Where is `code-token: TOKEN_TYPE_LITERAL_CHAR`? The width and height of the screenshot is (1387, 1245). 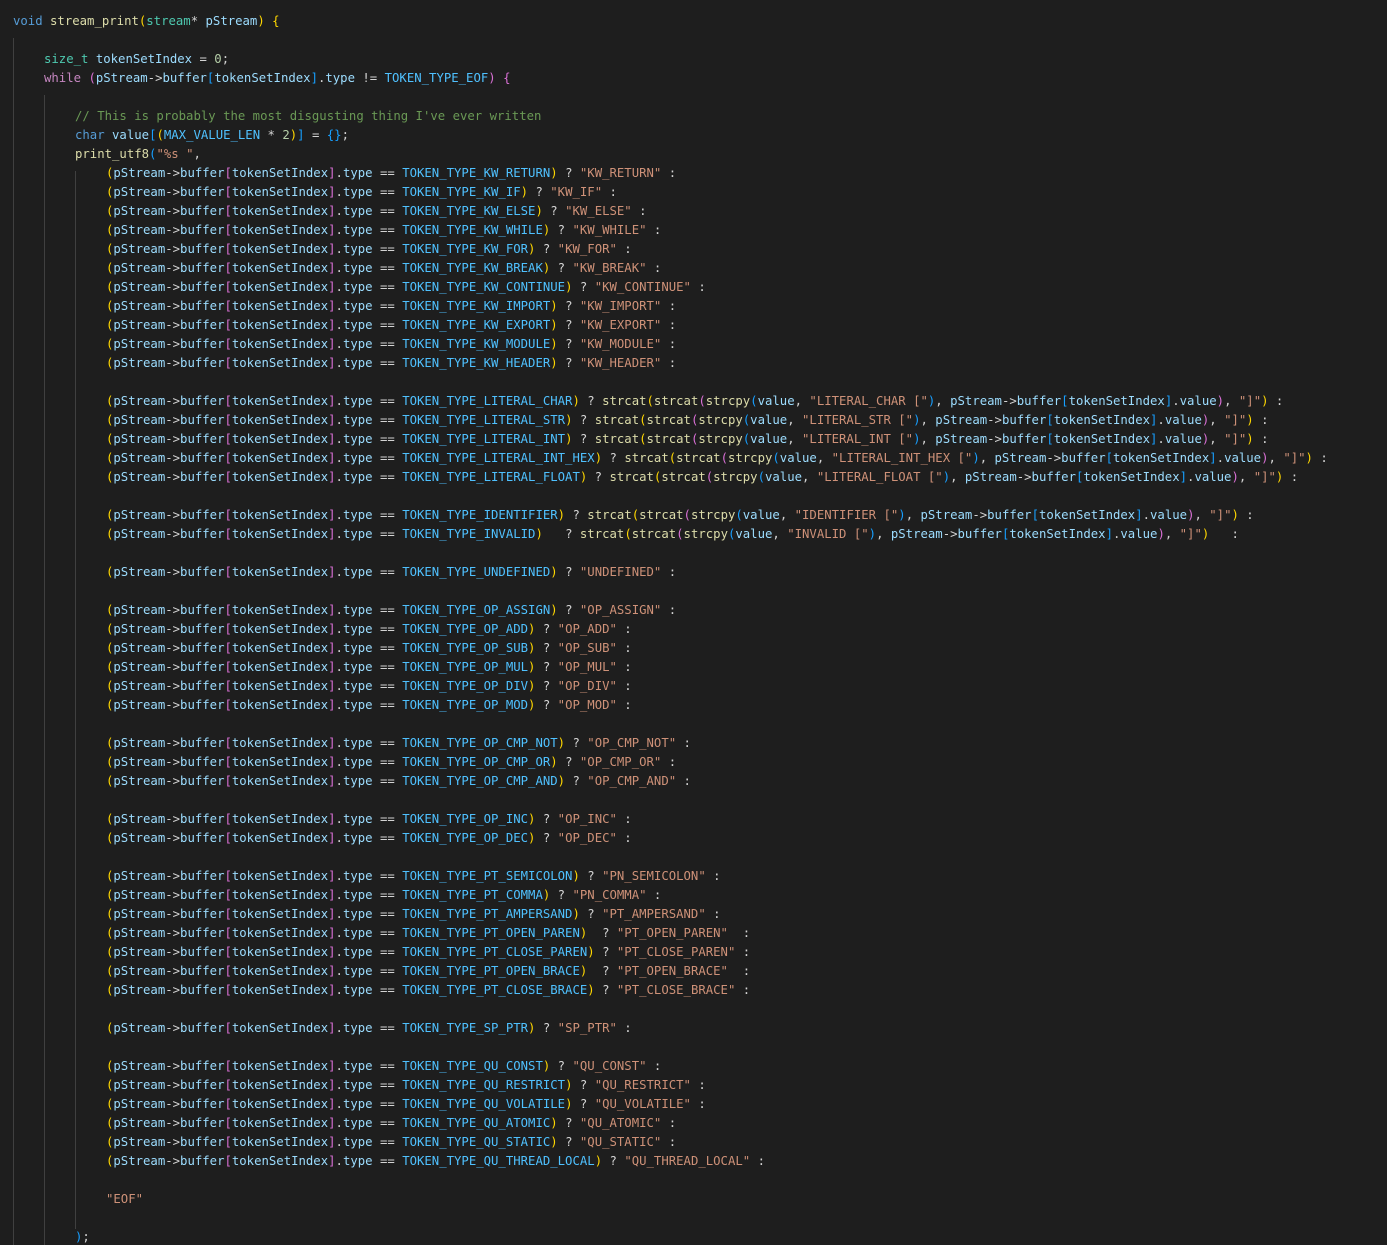
code-token: TOKEN_TYPE_LITERAL_CHAR is located at coordinates (487, 401).